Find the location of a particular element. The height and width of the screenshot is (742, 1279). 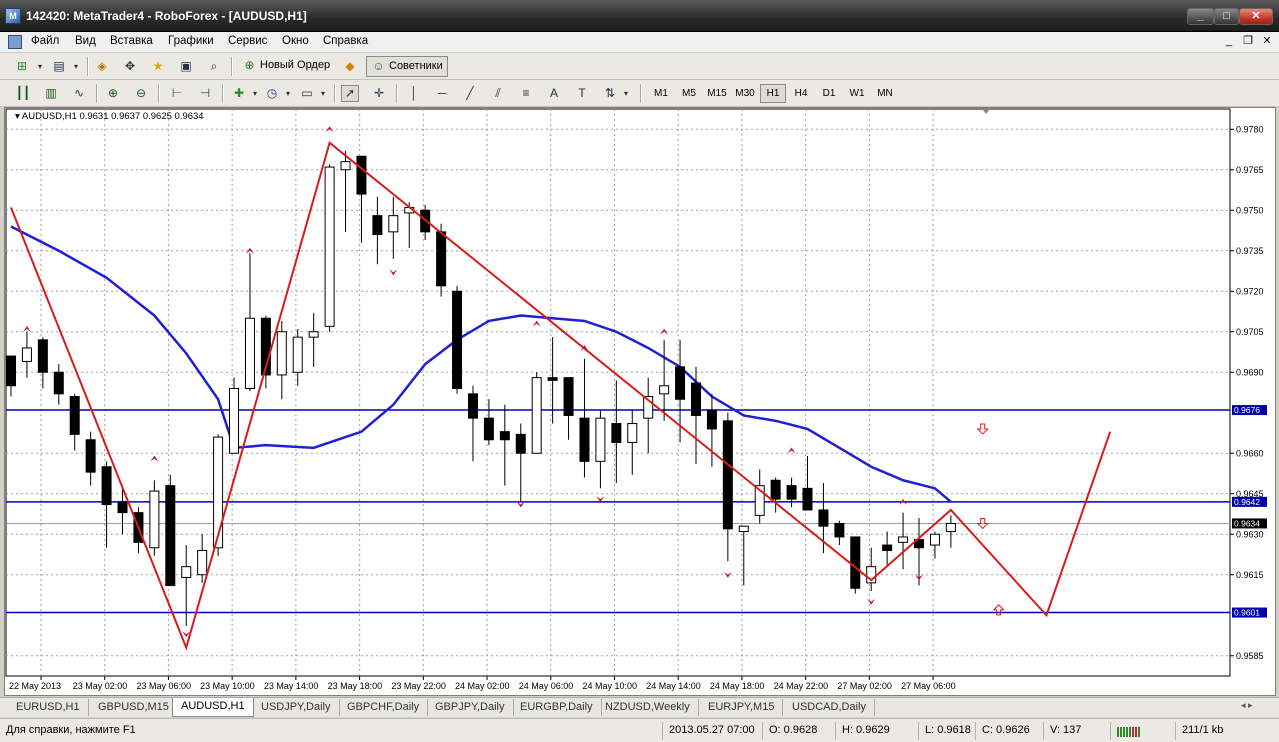

equidistant-channel-icon: ⫽ is located at coordinates (498, 93).